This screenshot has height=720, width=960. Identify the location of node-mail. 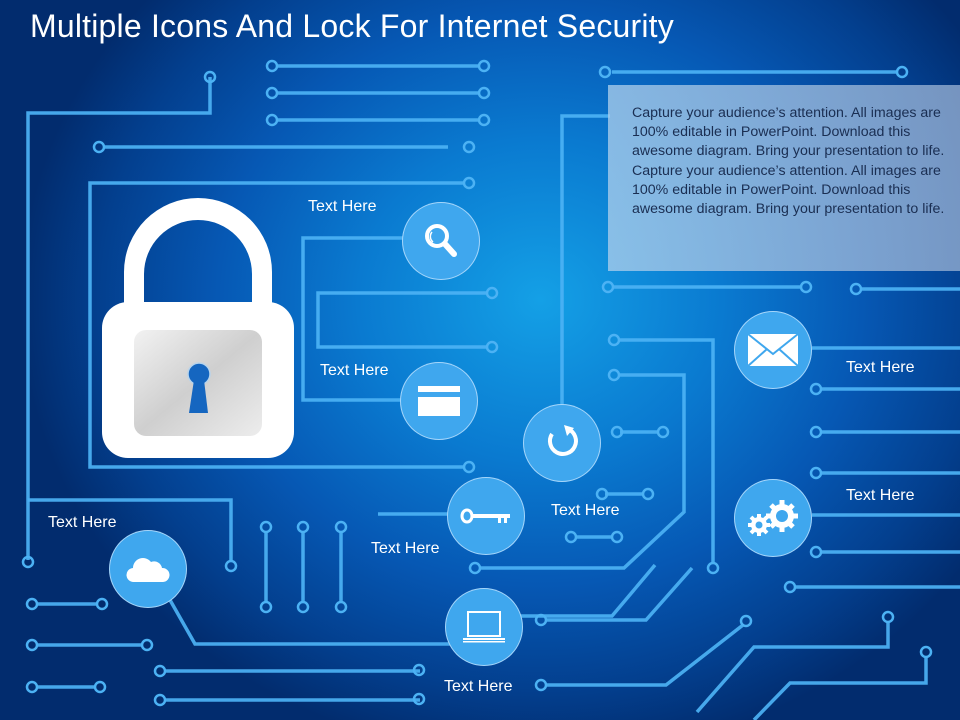
(773, 350).